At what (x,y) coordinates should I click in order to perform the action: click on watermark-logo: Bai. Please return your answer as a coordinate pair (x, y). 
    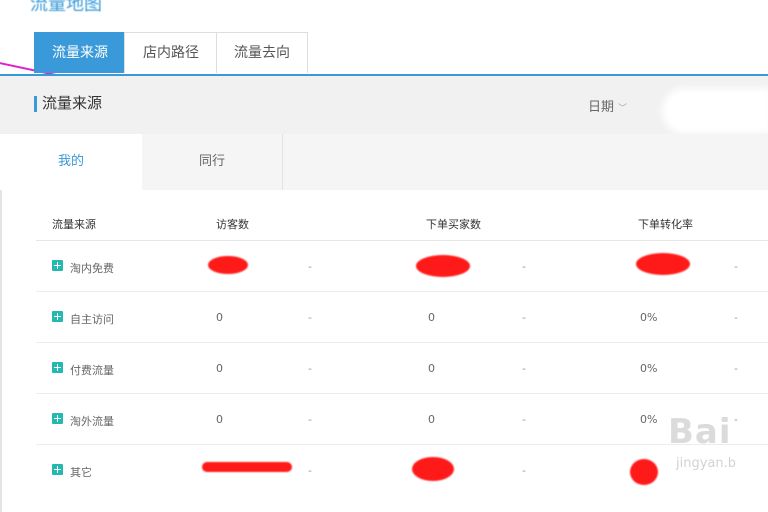
    Looking at the image, I should click on (700, 432).